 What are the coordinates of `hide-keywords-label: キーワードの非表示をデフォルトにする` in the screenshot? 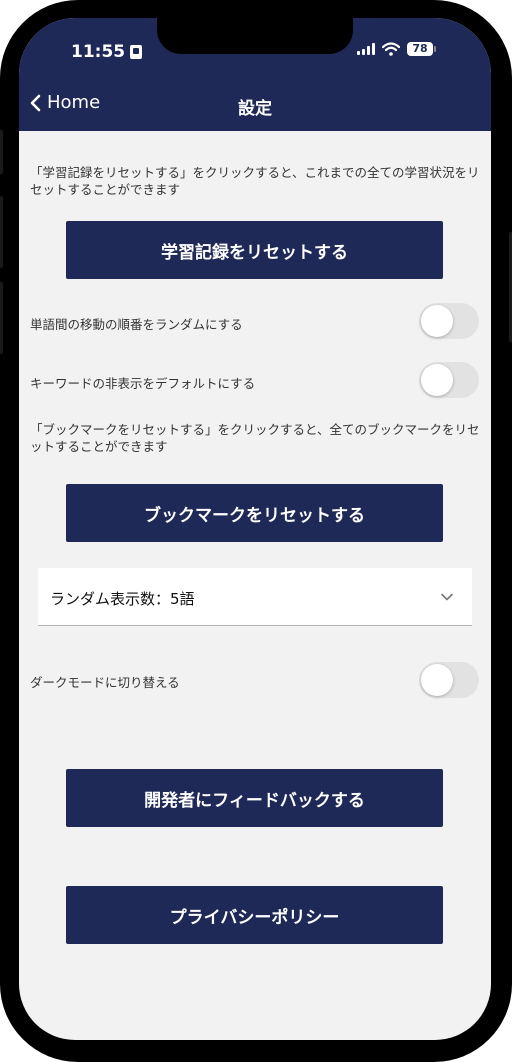 It's located at (143, 383).